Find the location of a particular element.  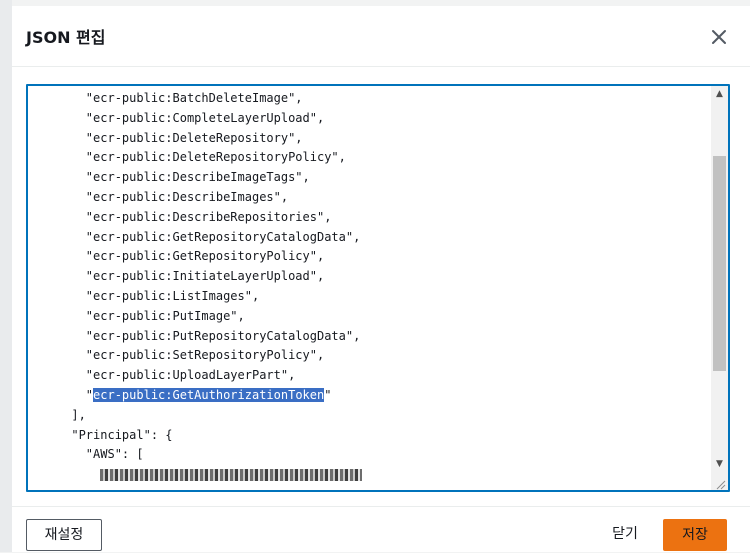

code-text: "ecr-public:DescribeImages", is located at coordinates (187, 196).